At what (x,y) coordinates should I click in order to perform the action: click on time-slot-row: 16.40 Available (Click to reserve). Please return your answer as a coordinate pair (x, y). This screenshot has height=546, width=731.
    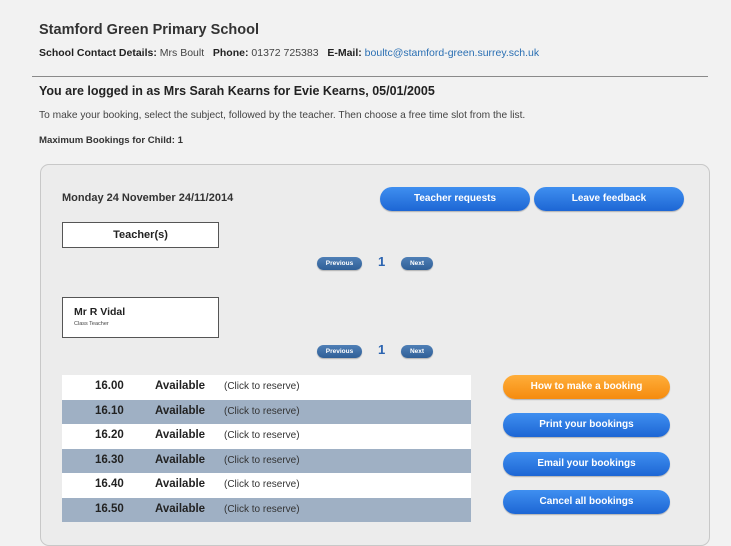
    Looking at the image, I should click on (266, 485).